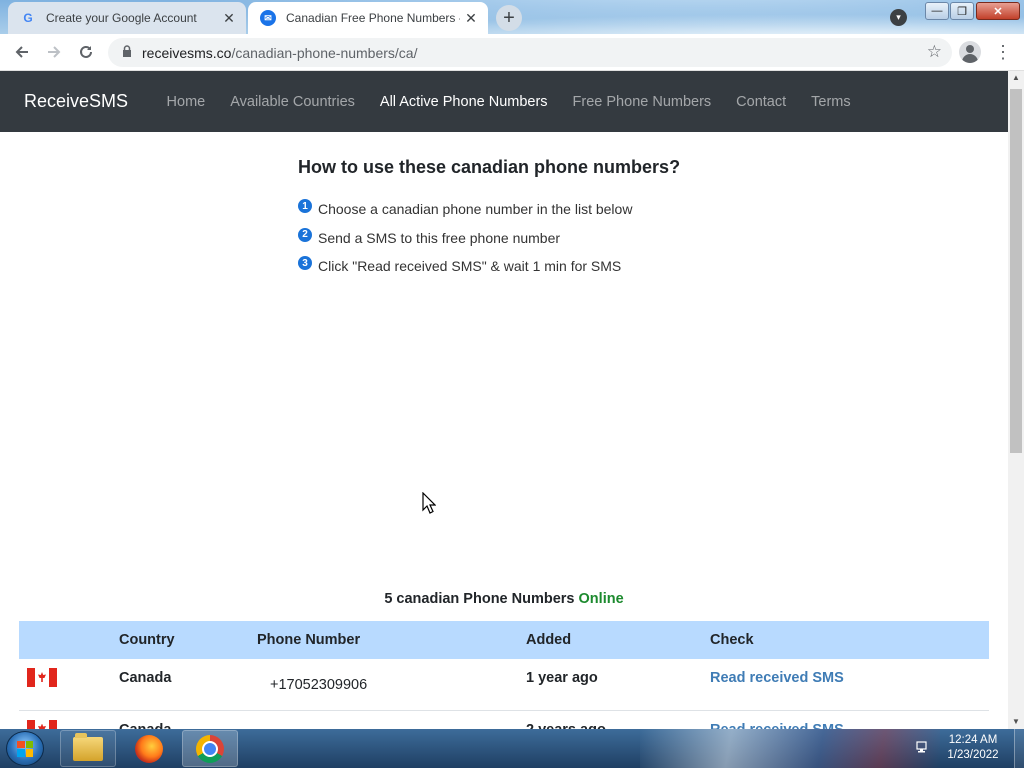 Image resolution: width=1024 pixels, height=768 pixels. Describe the element at coordinates (898, 17) in the screenshot. I see `tab-search-icon: ▾` at that location.